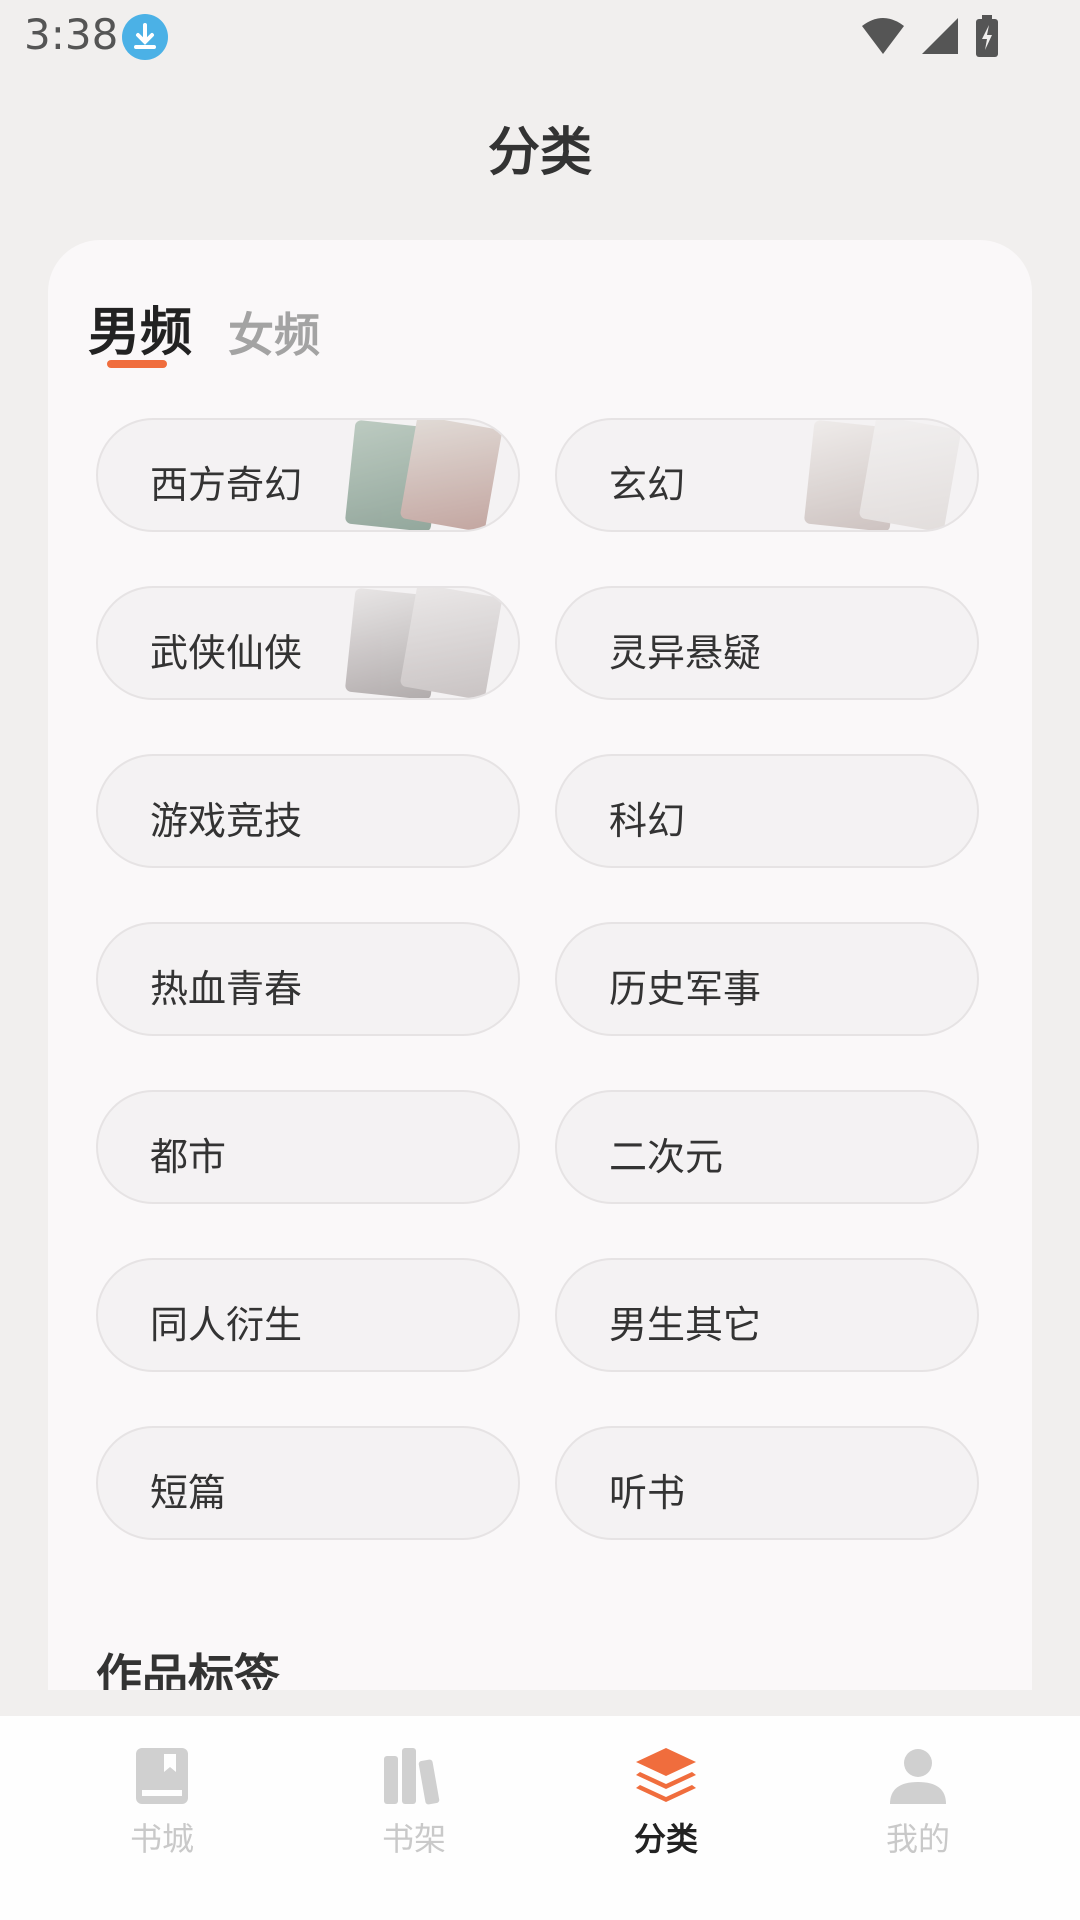  Describe the element at coordinates (162, 1776) in the screenshot. I see `book-icon` at that location.